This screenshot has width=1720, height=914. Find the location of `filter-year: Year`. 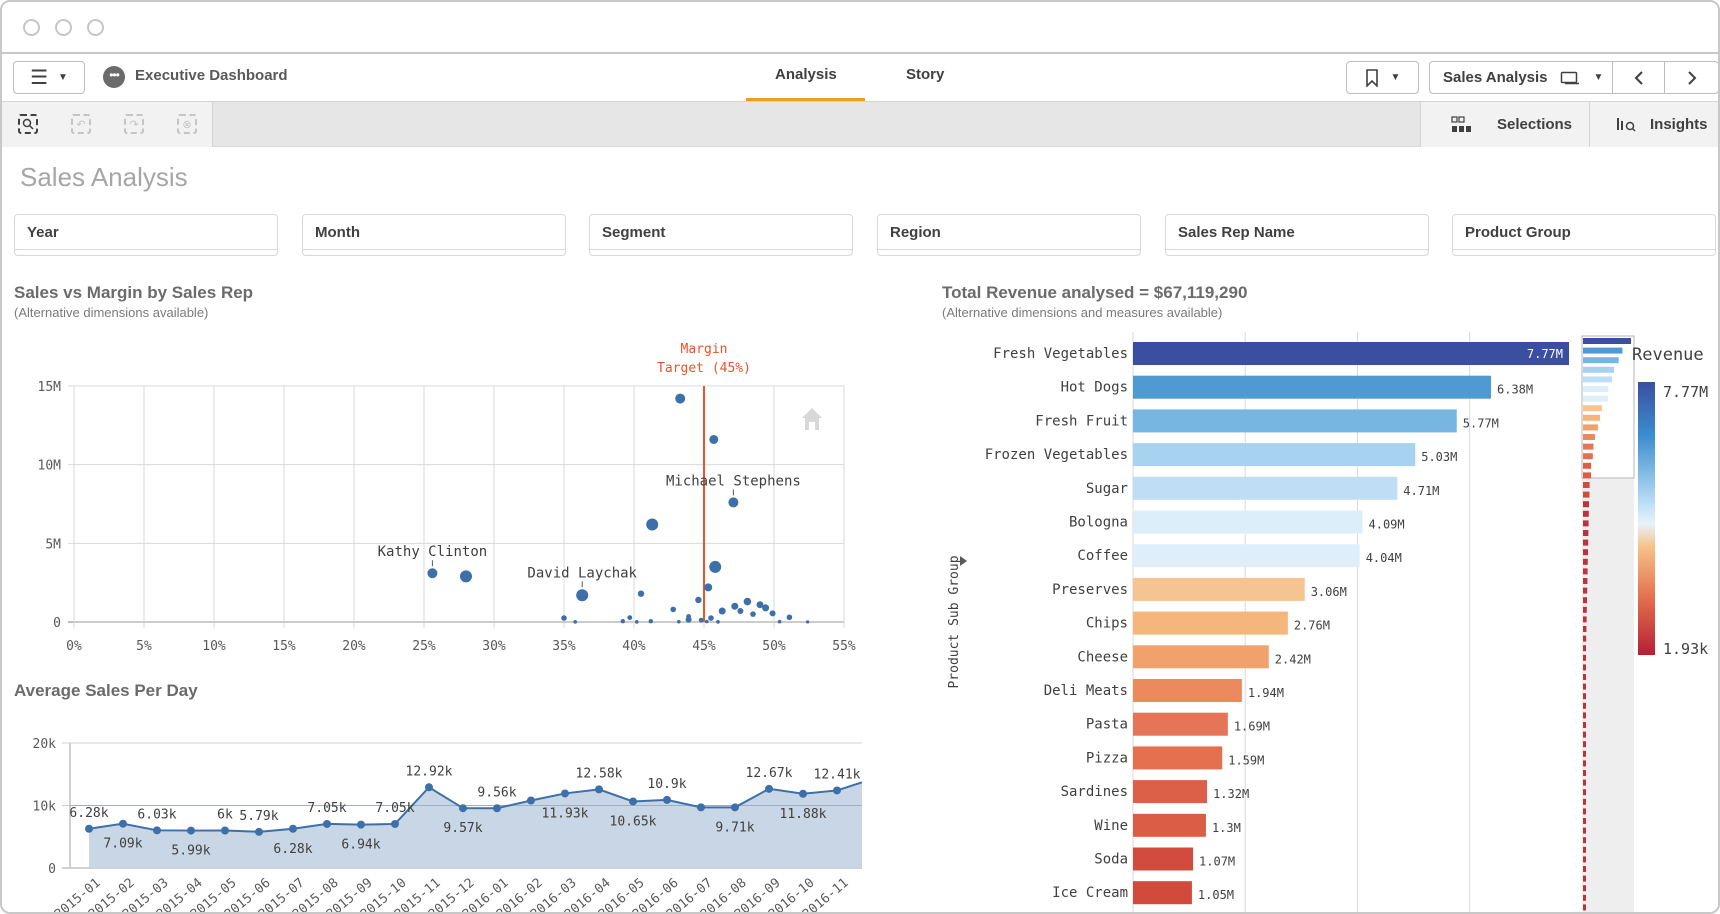

filter-year: Year is located at coordinates (146, 235).